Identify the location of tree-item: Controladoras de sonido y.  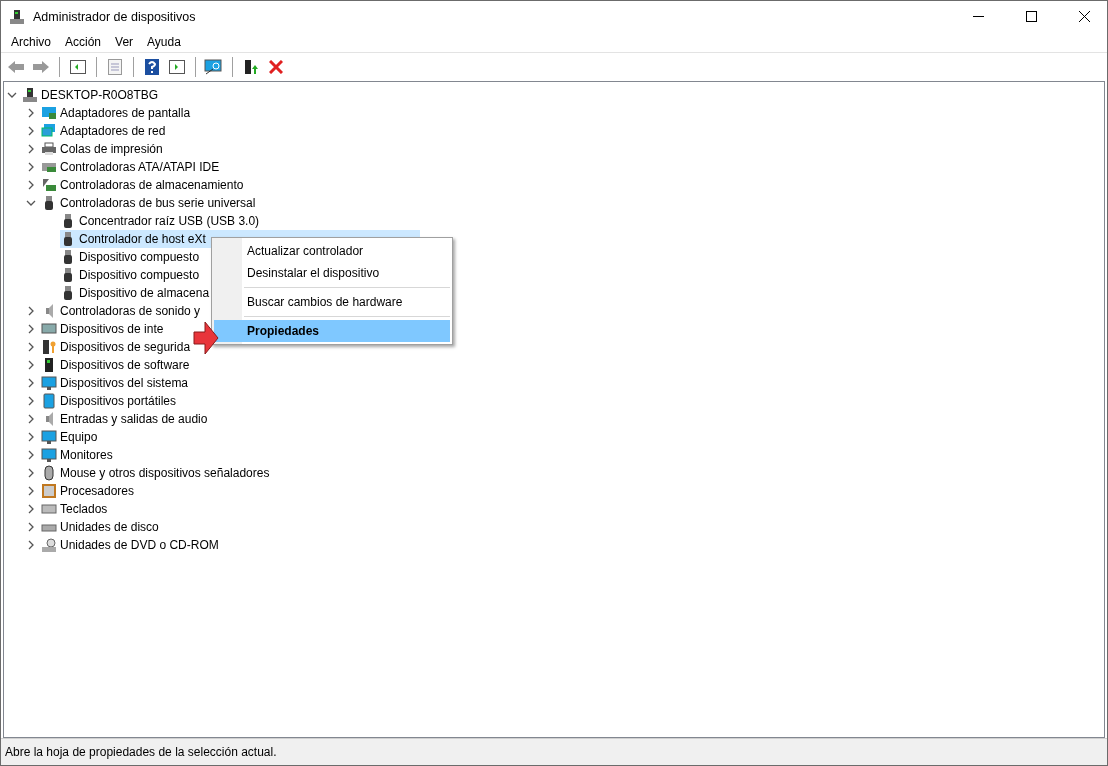
(122, 311).